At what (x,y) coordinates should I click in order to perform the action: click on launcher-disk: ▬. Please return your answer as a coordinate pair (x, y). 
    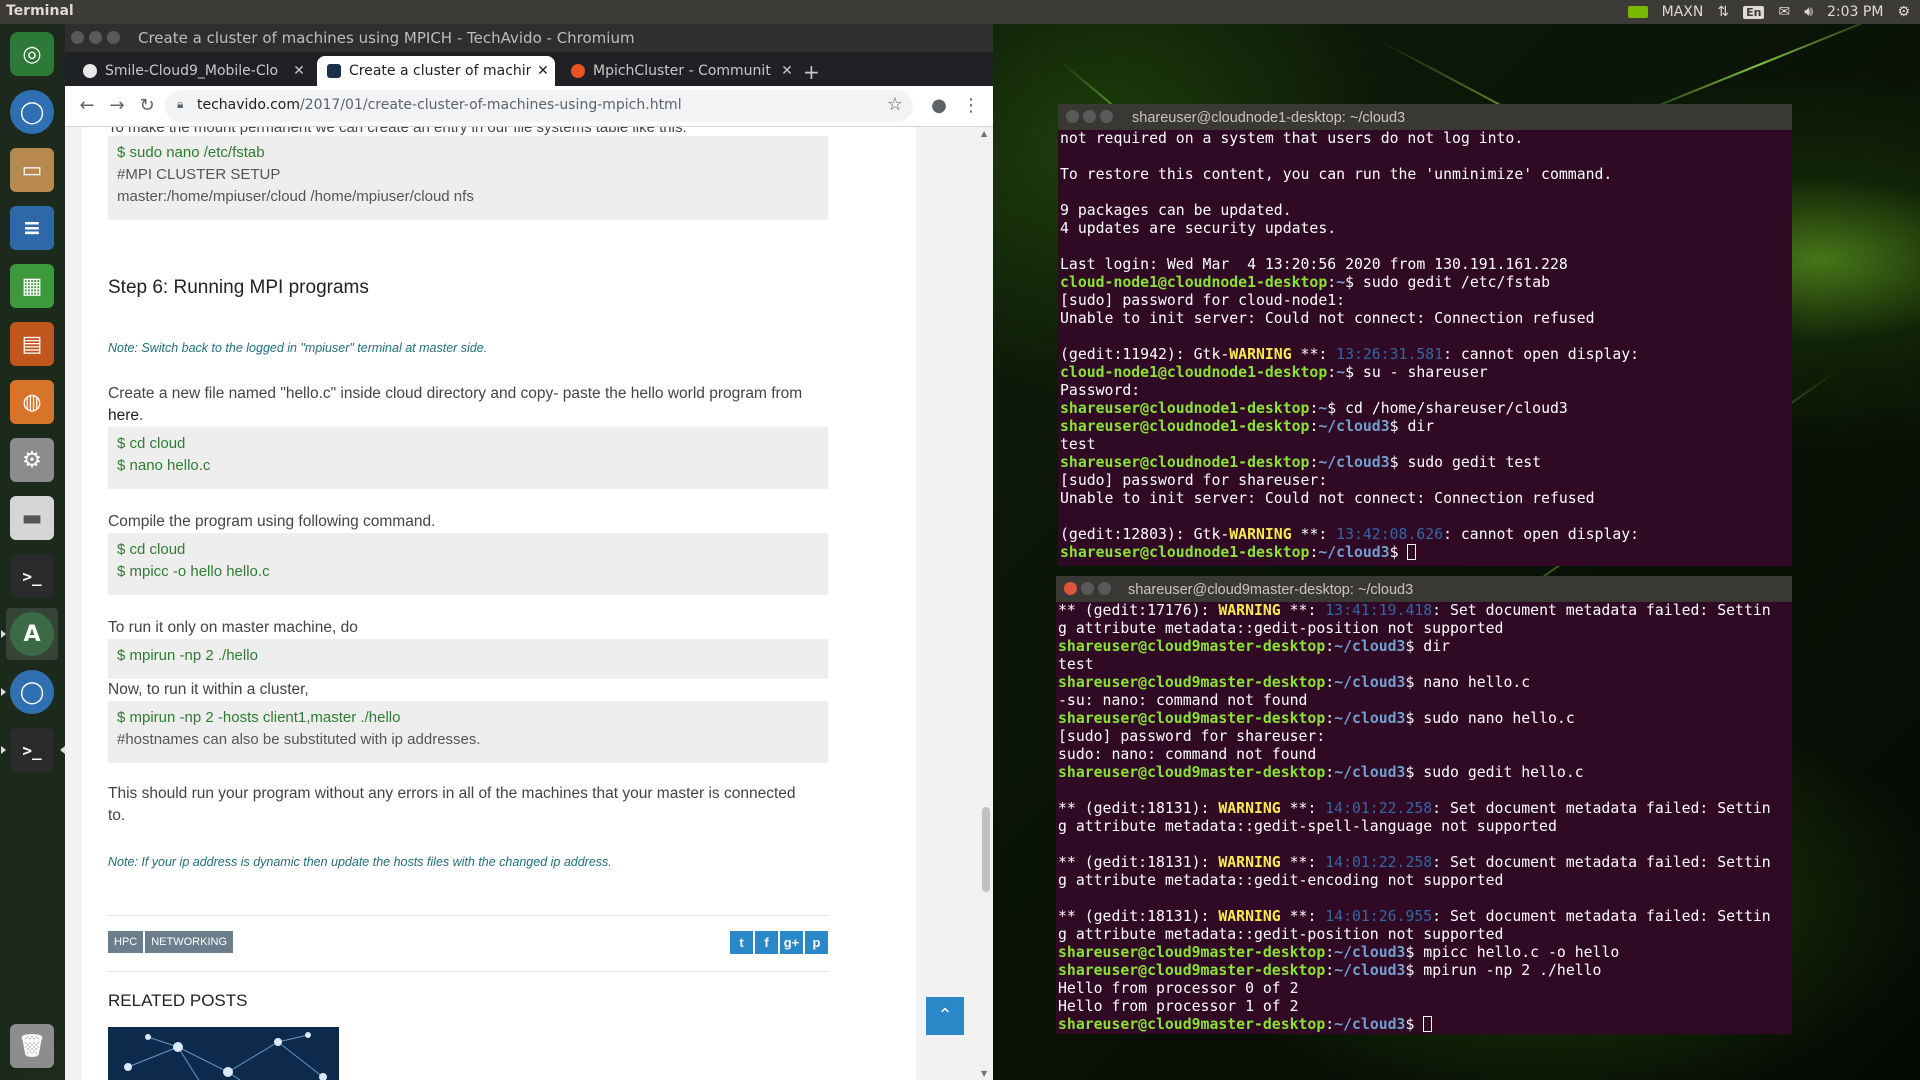
    Looking at the image, I should click on (32, 518).